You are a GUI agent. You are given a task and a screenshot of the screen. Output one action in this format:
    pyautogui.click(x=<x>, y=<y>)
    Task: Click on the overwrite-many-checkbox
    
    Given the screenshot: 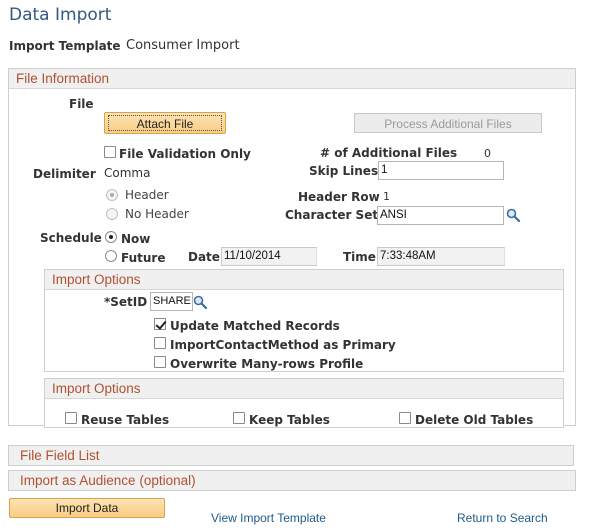 What is the action you would take?
    pyautogui.click(x=160, y=362)
    